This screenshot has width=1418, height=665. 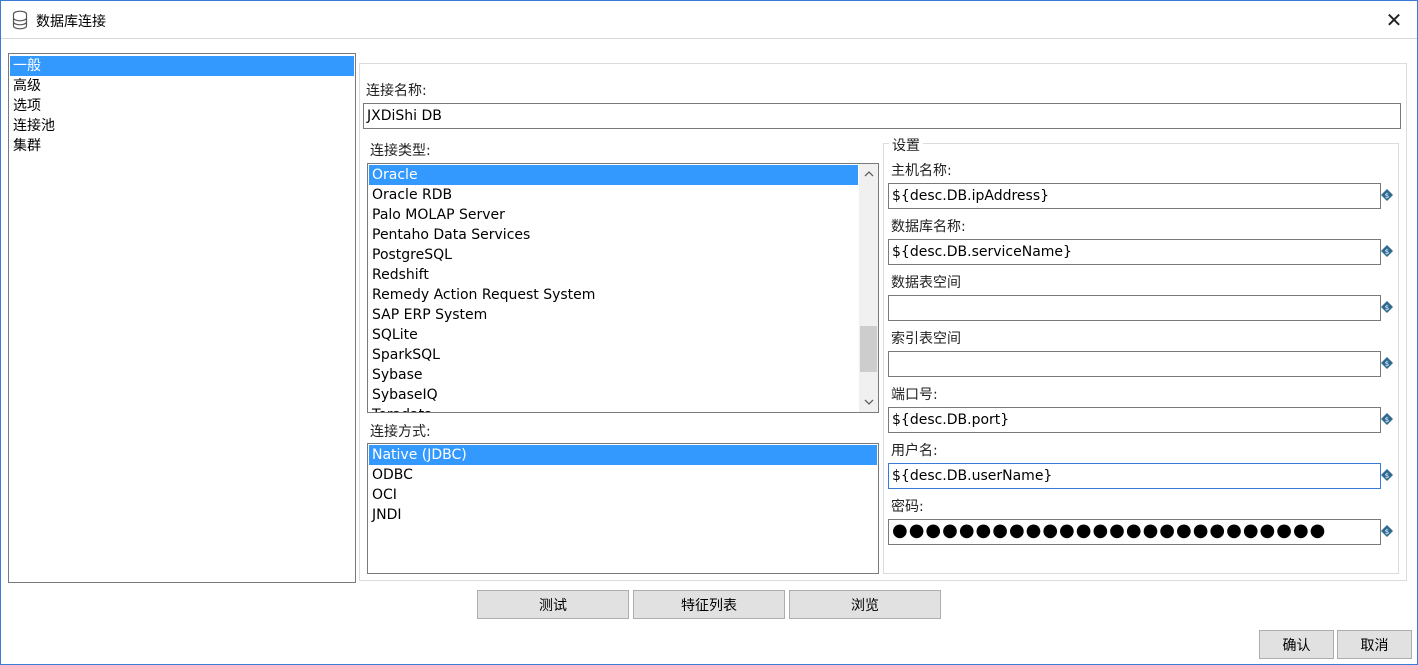 What do you see at coordinates (868, 402) in the screenshot?
I see `scroll-down-icon` at bounding box center [868, 402].